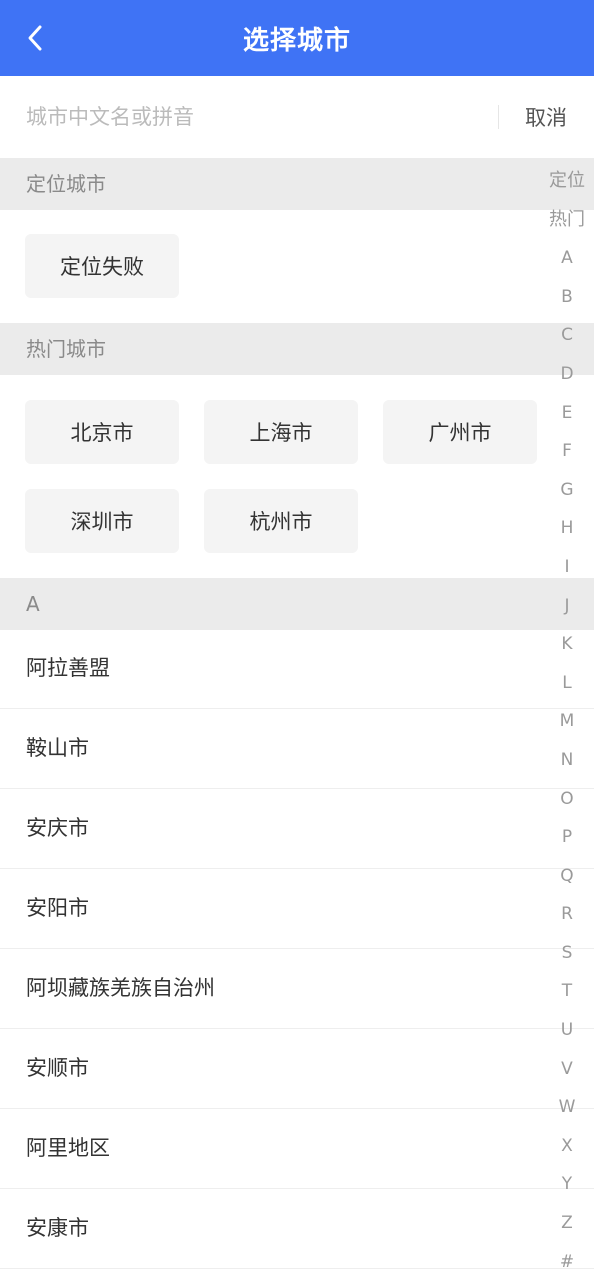 This screenshot has height=1281, width=594. Describe the element at coordinates (567, 528) in the screenshot. I see `index-item-h: H` at that location.